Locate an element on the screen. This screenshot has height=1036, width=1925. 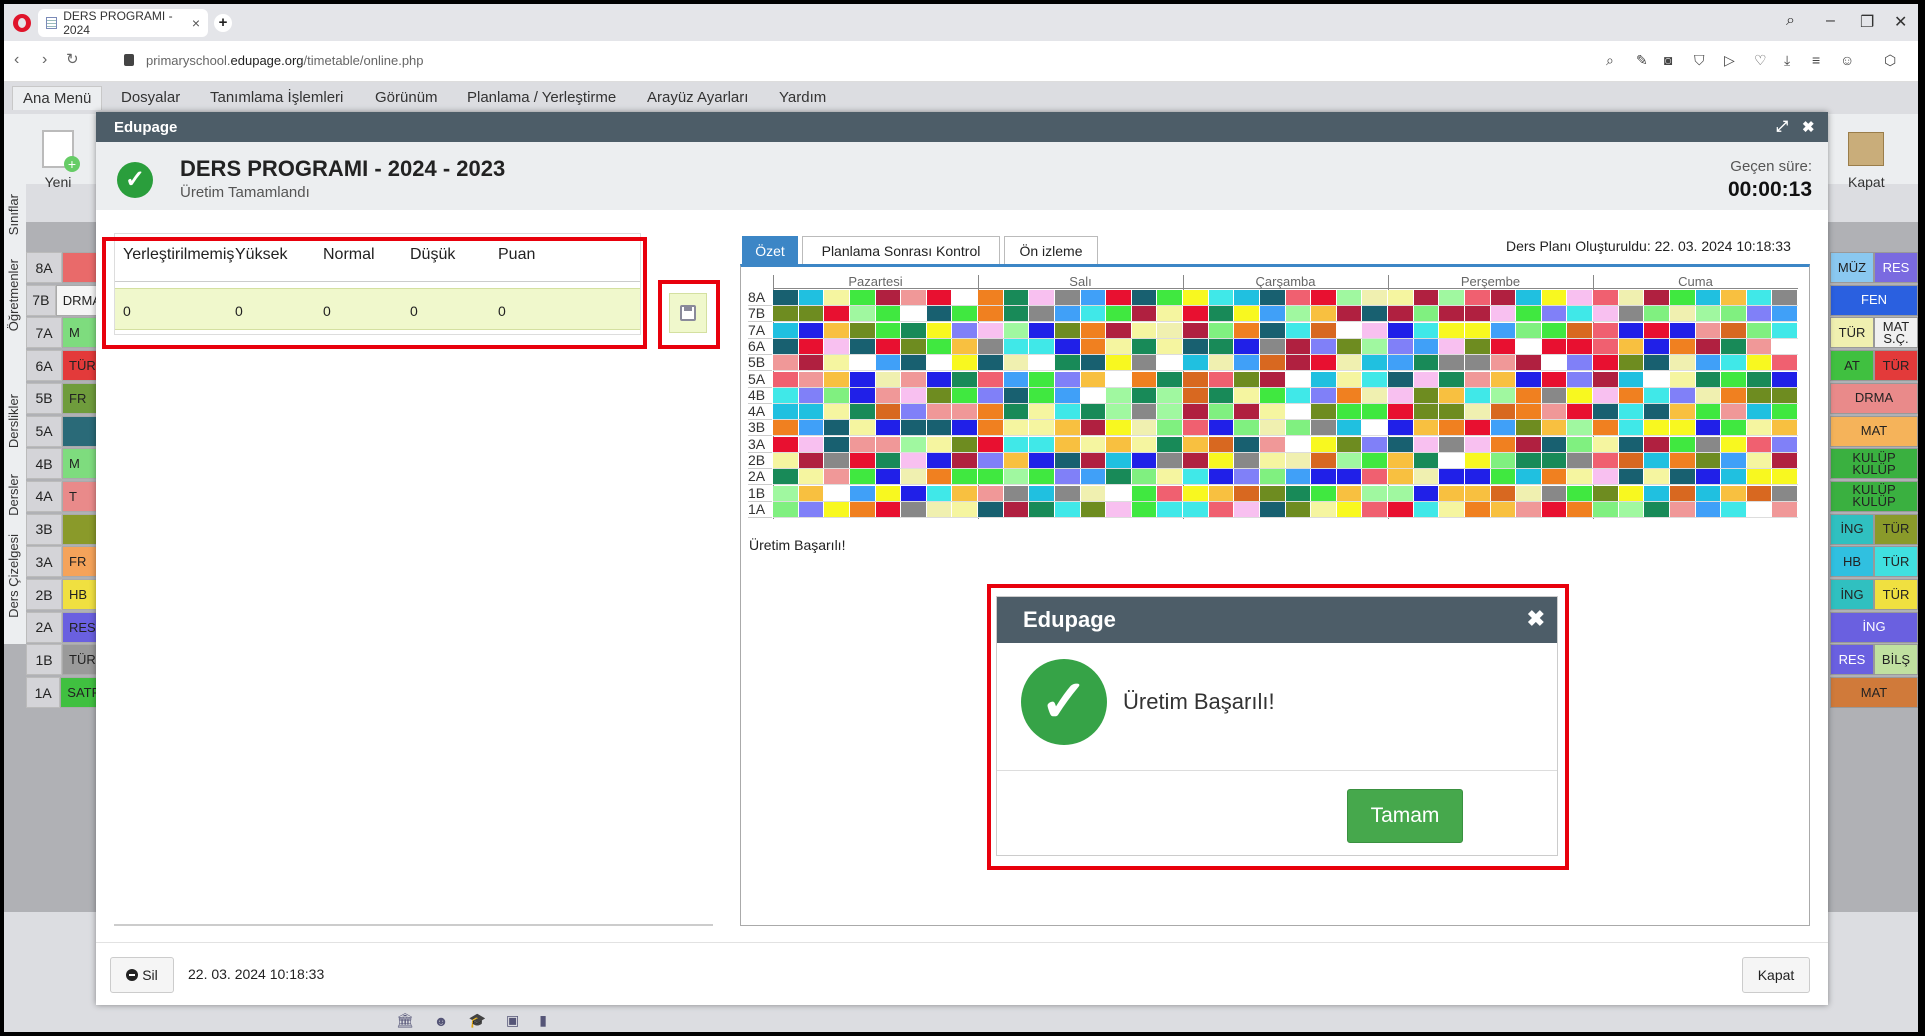
bg-lesson-cell: DRMA is located at coordinates (1874, 398).